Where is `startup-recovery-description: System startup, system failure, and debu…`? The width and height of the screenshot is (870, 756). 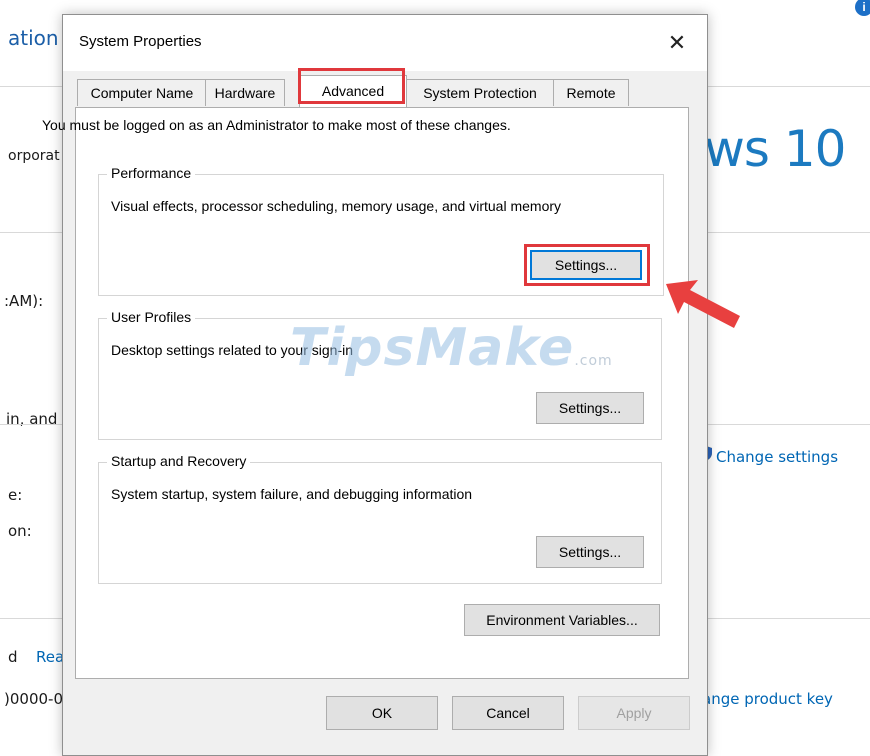 startup-recovery-description: System startup, system failure, and debu… is located at coordinates (292, 494).